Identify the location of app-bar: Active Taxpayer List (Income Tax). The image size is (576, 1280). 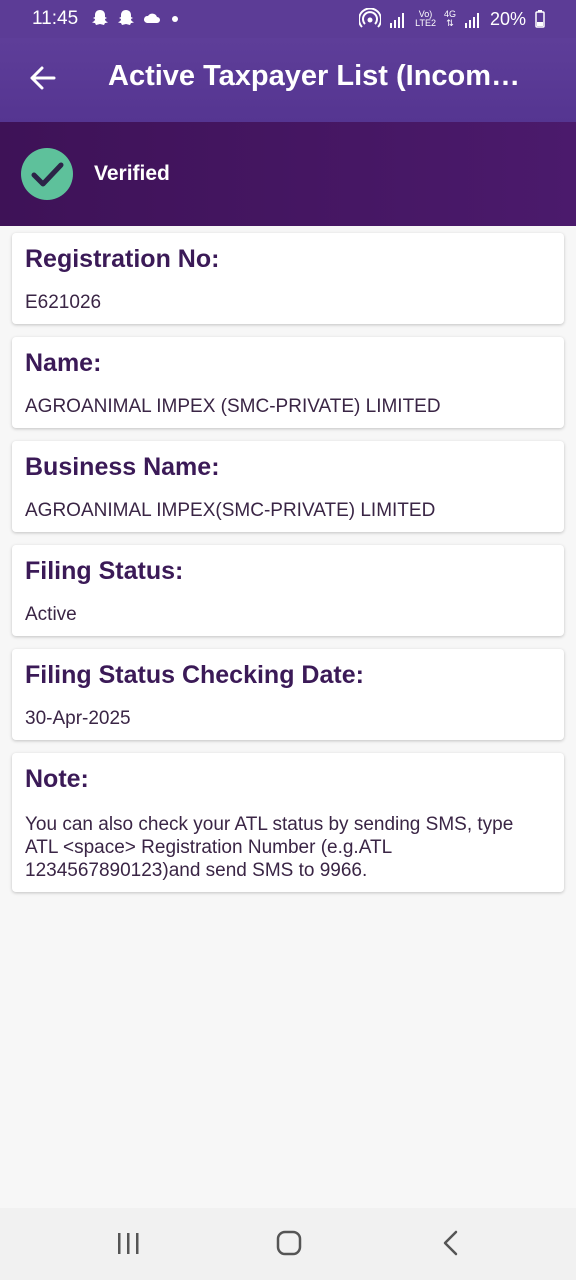
(288, 80).